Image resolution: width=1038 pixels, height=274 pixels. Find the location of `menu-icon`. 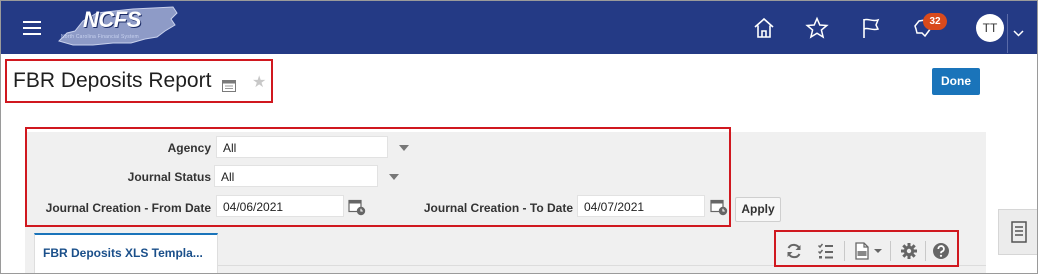

menu-icon is located at coordinates (32, 28).